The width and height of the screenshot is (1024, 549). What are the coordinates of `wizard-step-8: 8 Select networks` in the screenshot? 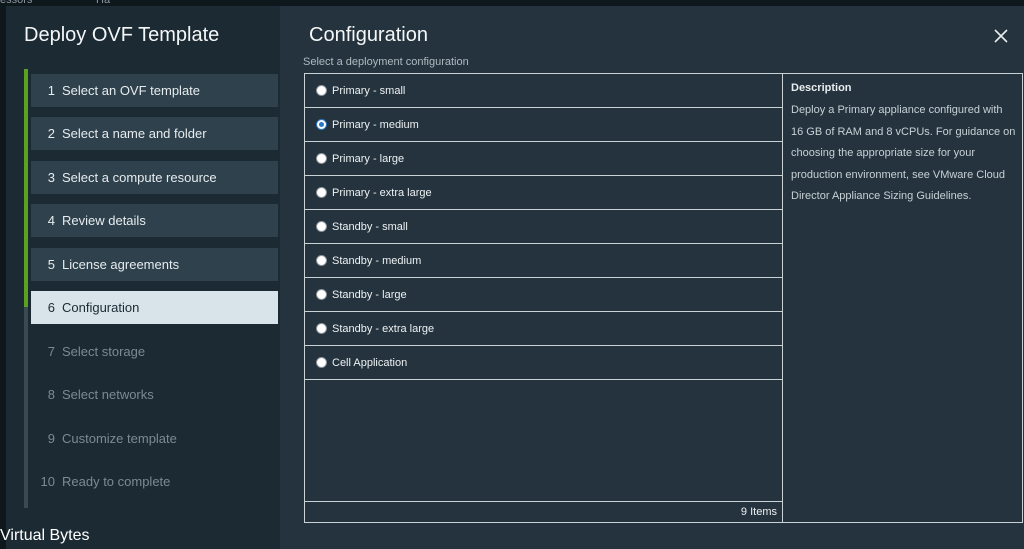 It's located at (154, 394).